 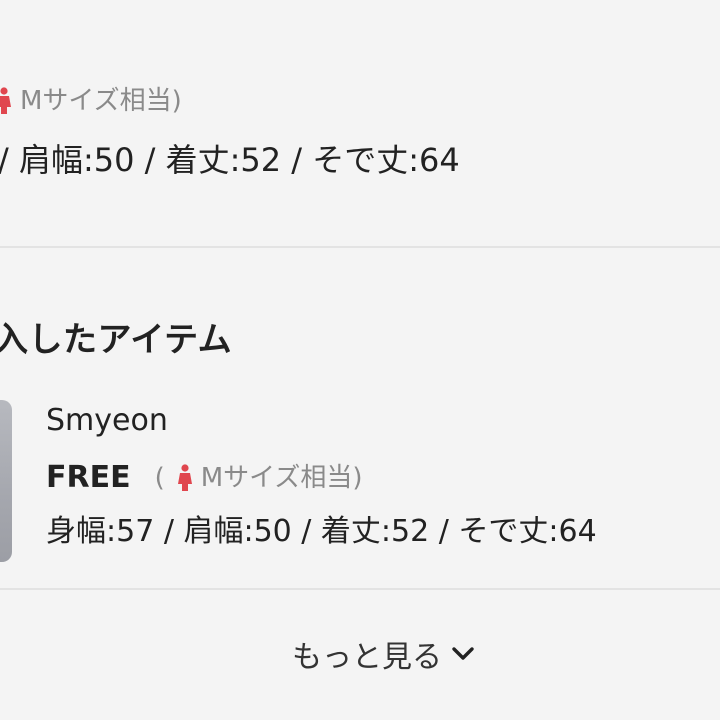 What do you see at coordinates (367, 657) in the screenshot?
I see `show-more-label: もっと見る` at bounding box center [367, 657].